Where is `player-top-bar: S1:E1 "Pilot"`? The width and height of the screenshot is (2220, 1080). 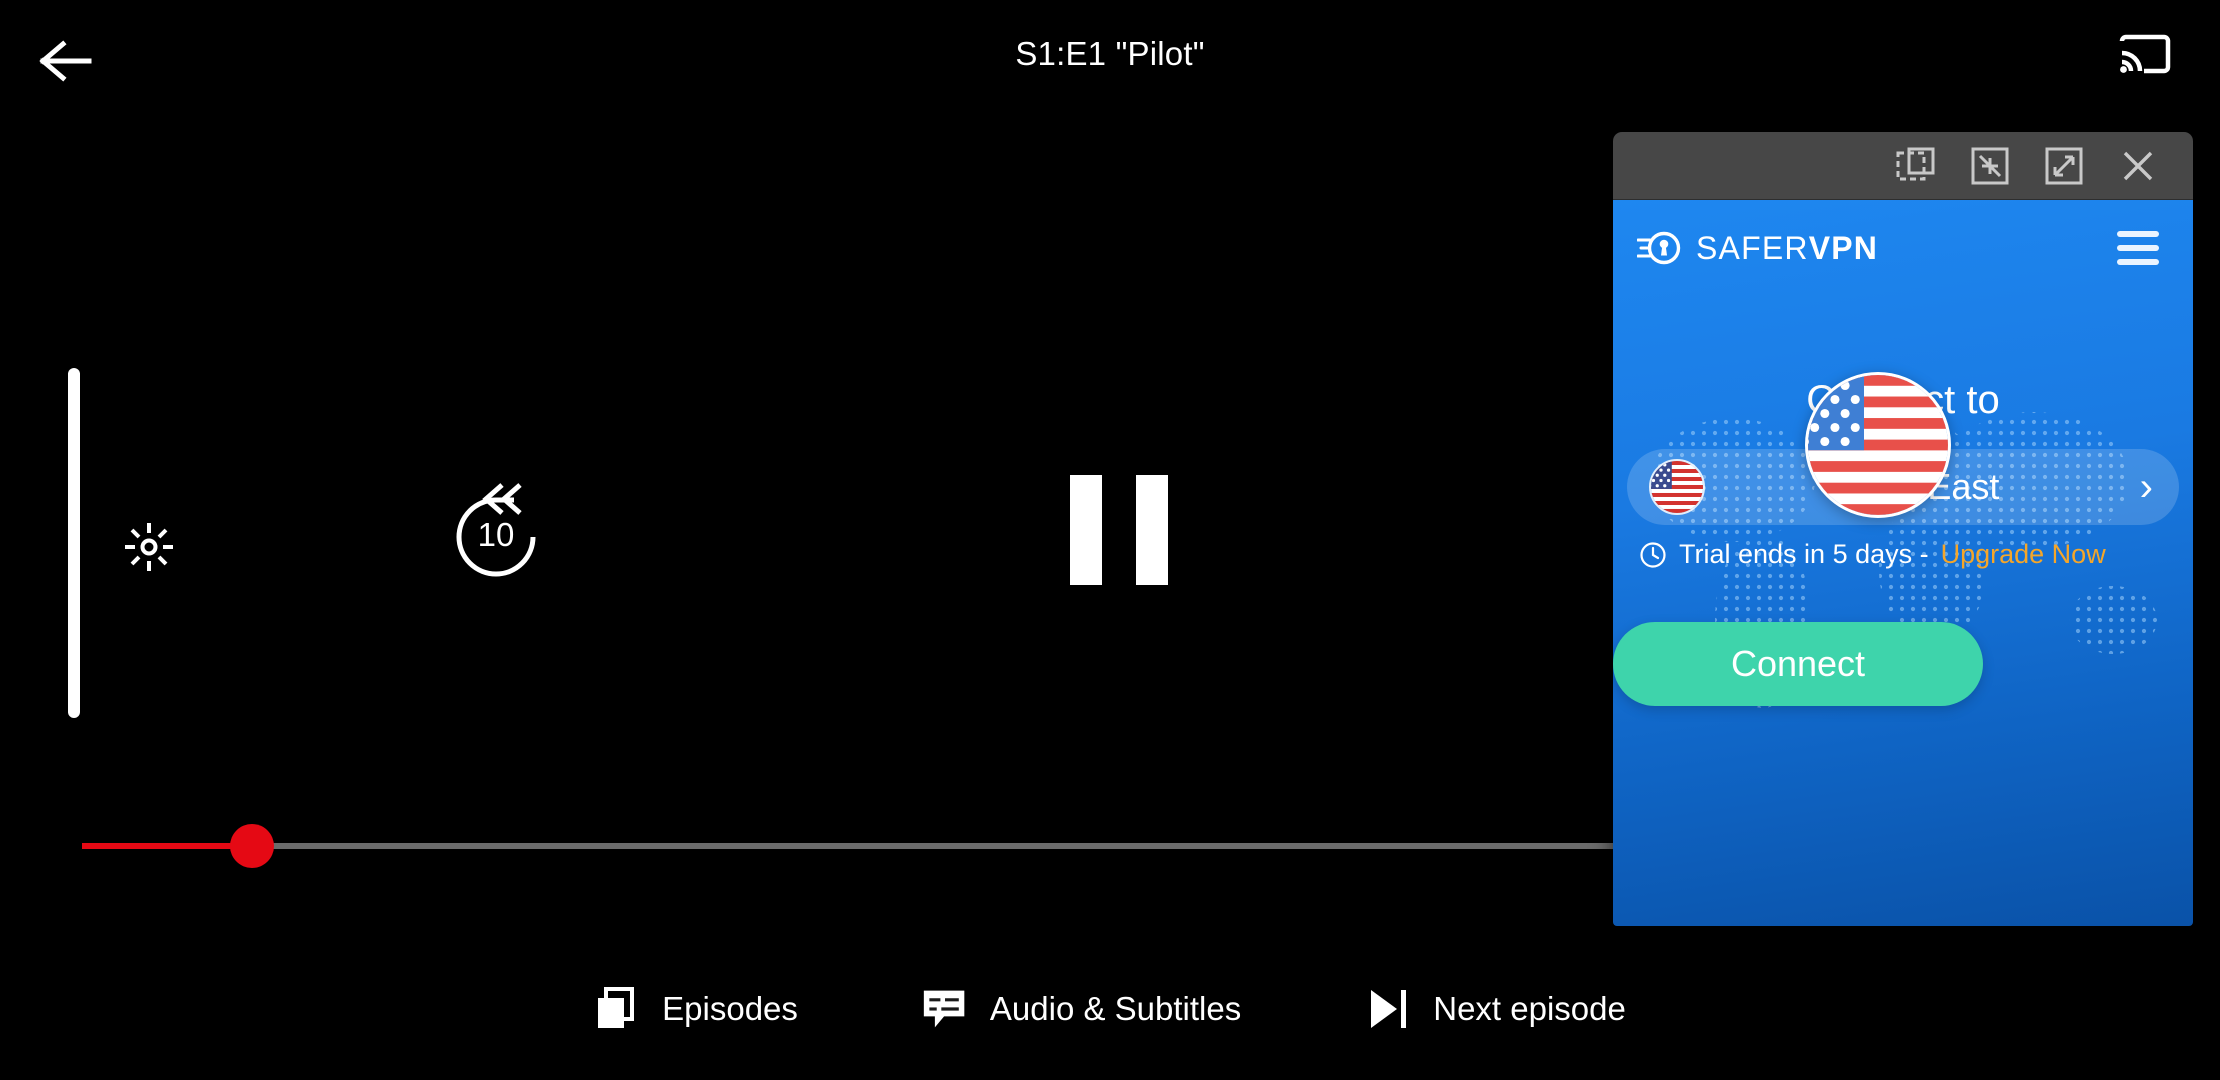
player-top-bar: S1:E1 "Pilot" is located at coordinates (1110, 50).